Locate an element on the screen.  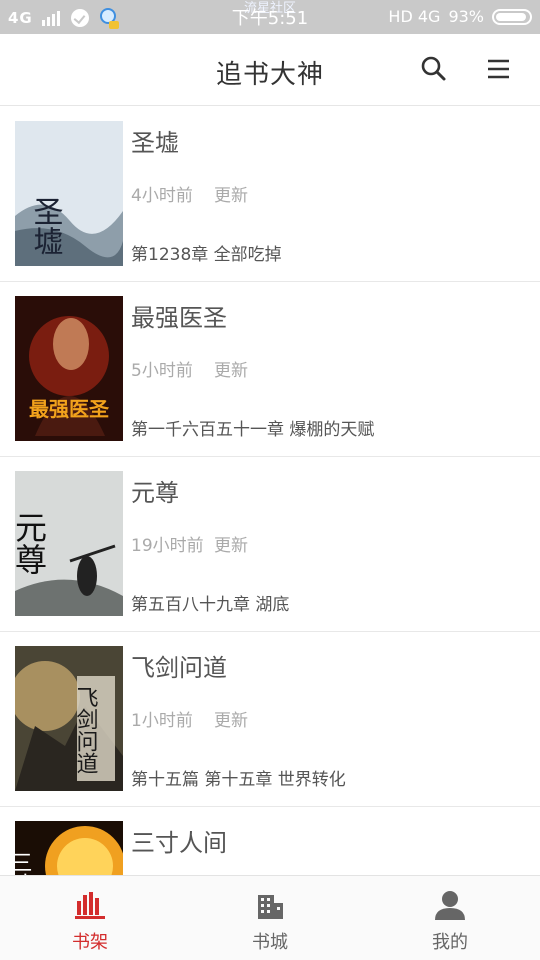
book-title: 飞剑问道 is located at coordinates (179, 668).